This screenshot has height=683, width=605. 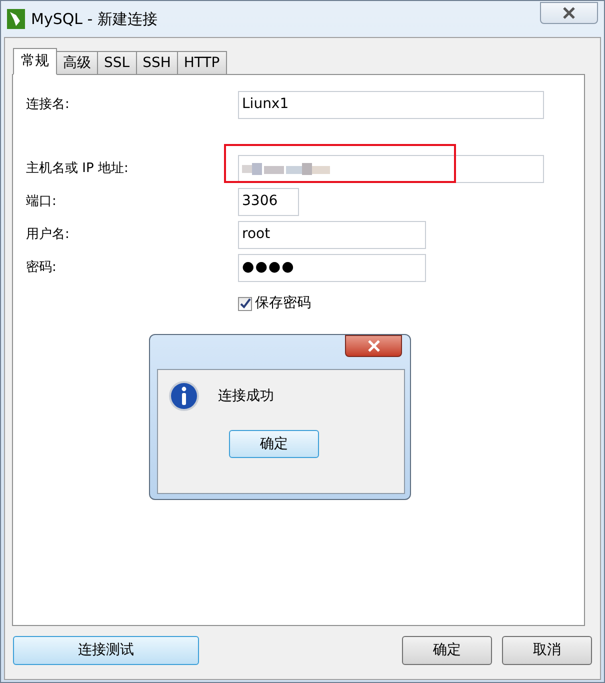 I want to click on tab: SSL, so click(x=117, y=63).